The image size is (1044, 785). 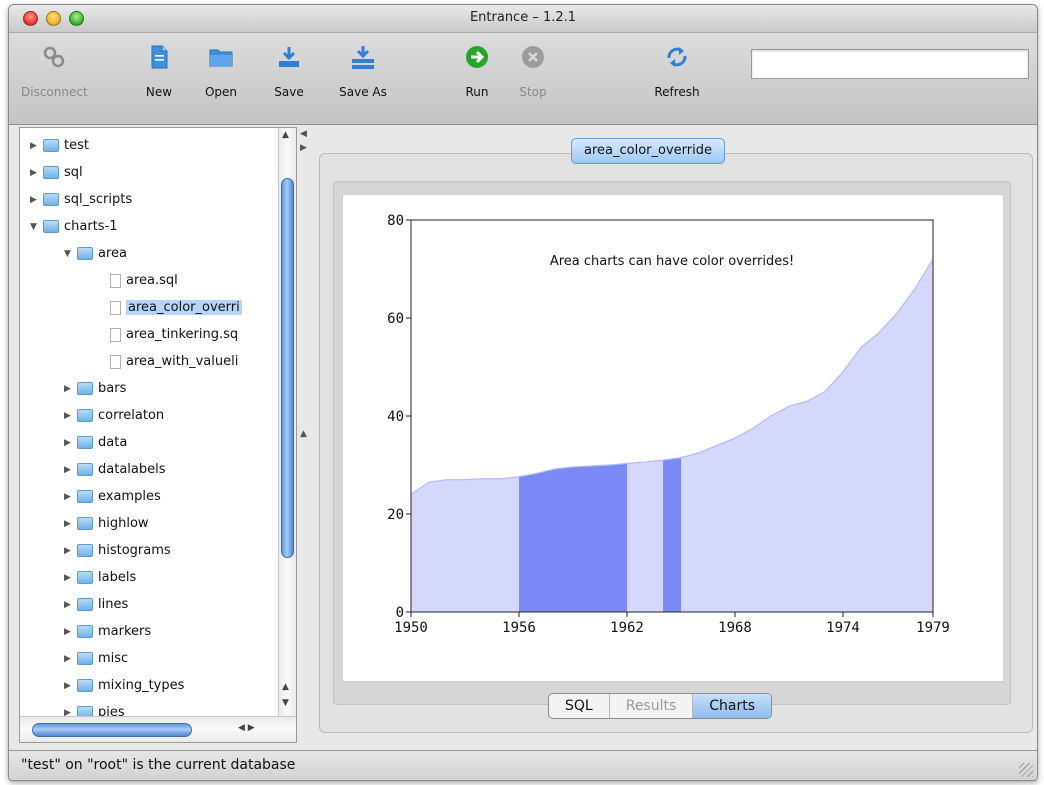 What do you see at coordinates (732, 706) in the screenshot?
I see `tab-charts: Charts` at bounding box center [732, 706].